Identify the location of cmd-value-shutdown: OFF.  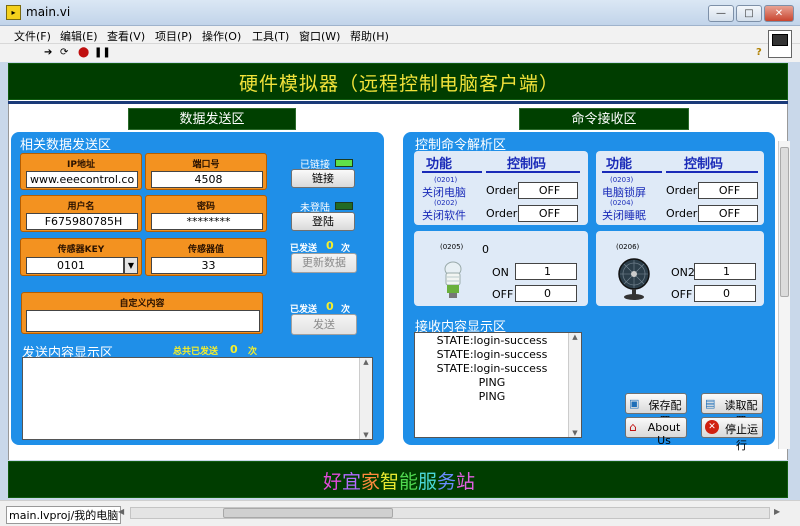
(548, 190).